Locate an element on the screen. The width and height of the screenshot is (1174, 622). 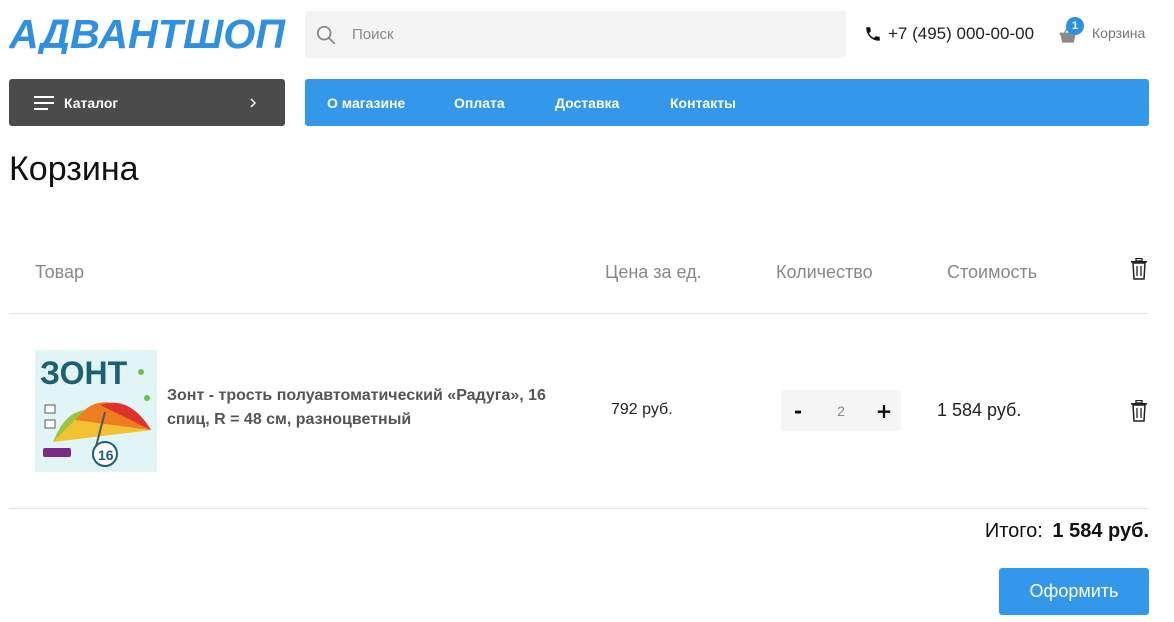
total-label: Итого: is located at coordinates (1013, 531).